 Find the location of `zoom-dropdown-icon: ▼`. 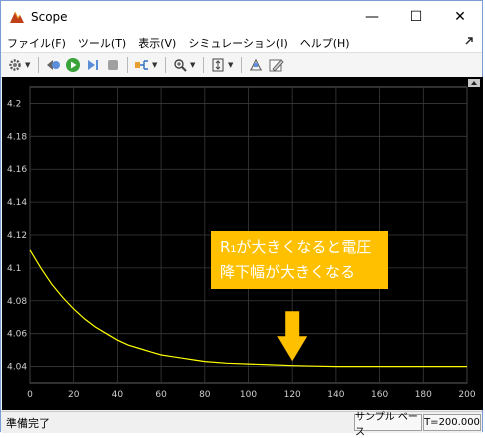

zoom-dropdown-icon: ▼ is located at coordinates (193, 65).